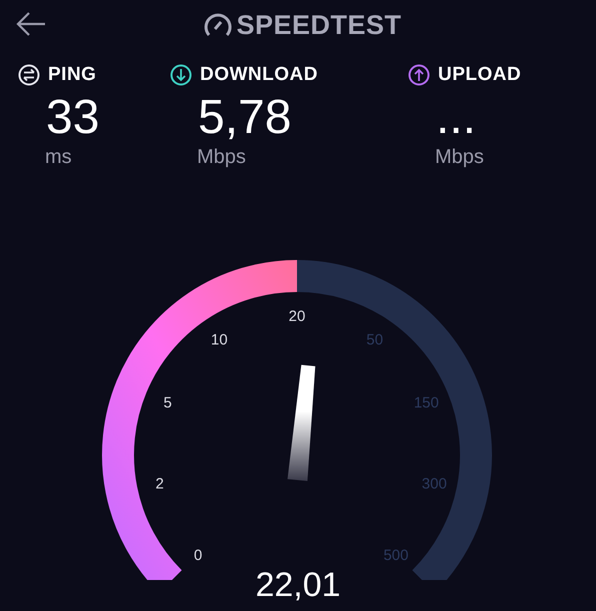 The height and width of the screenshot is (611, 596). What do you see at coordinates (375, 340) in the screenshot?
I see `scale-label: 50` at bounding box center [375, 340].